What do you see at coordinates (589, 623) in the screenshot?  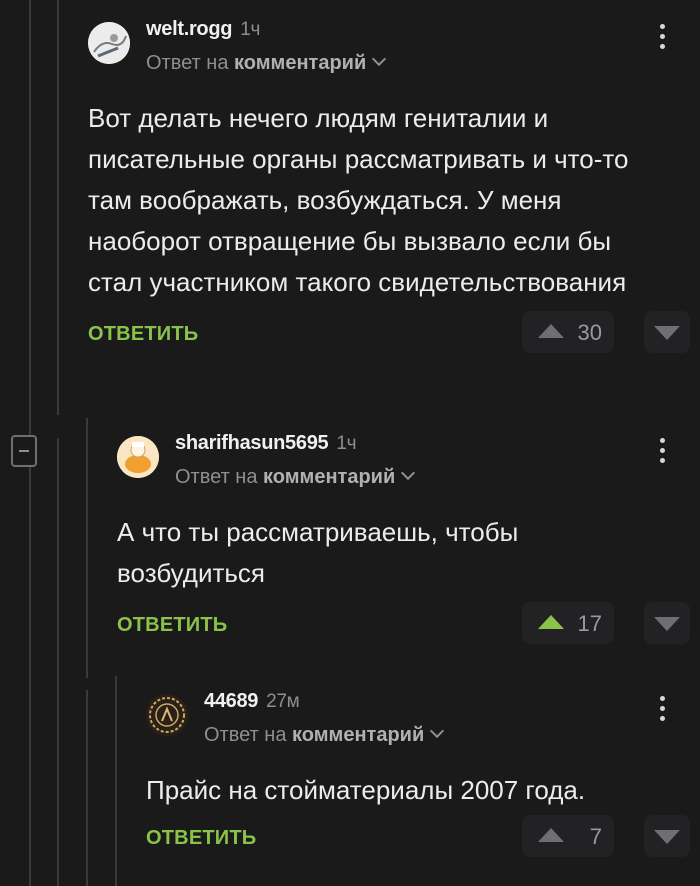 I see `rating-count: 17` at bounding box center [589, 623].